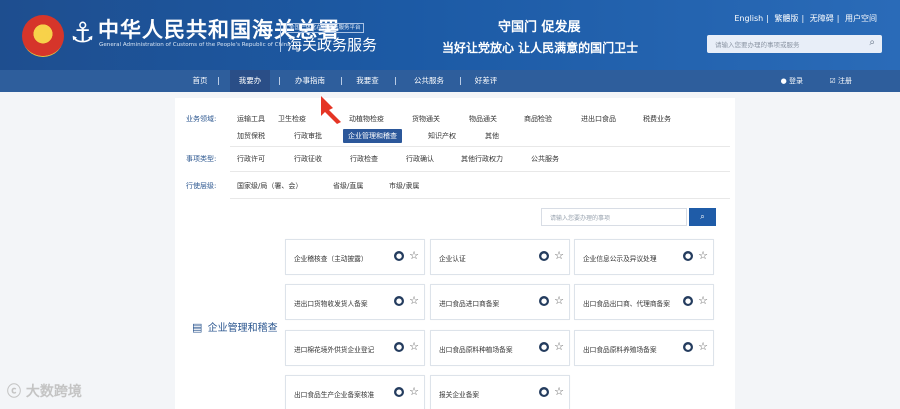 The width and height of the screenshot is (900, 409). I want to click on filter-intellectual-property: 知识产权, so click(442, 136).